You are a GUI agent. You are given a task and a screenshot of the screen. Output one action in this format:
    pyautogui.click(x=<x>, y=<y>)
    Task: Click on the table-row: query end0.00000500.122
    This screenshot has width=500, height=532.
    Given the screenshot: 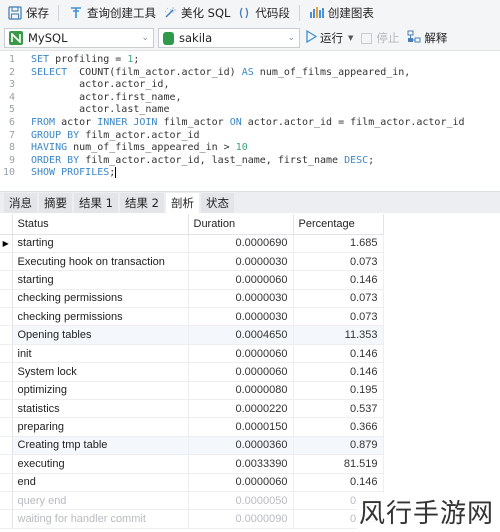 What is the action you would take?
    pyautogui.click(x=192, y=501)
    